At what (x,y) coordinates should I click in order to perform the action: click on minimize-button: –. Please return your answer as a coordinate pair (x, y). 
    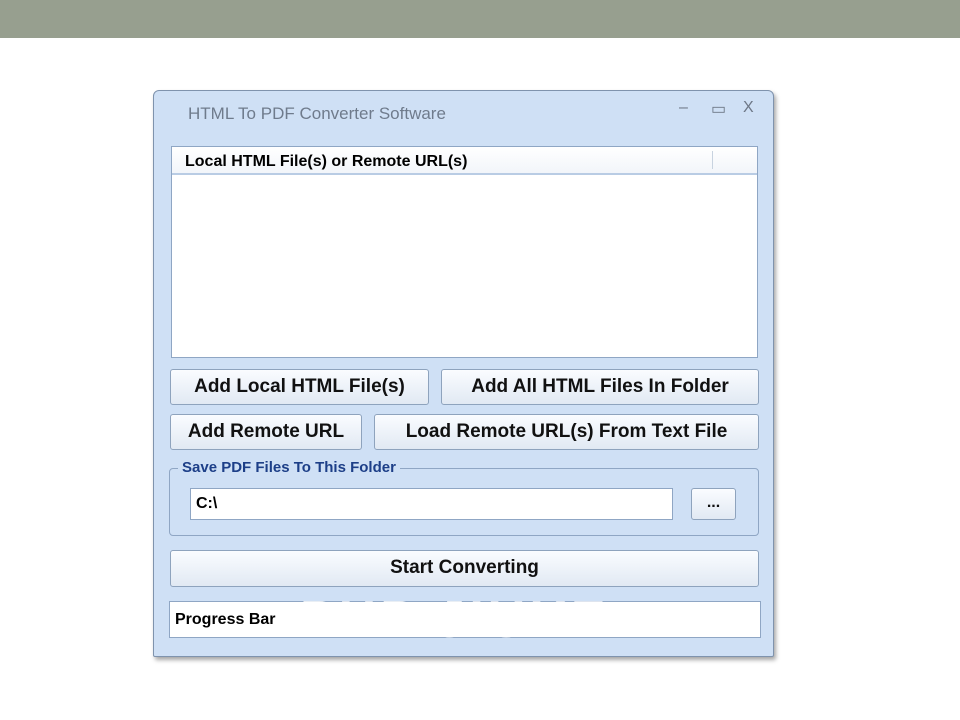
    Looking at the image, I should click on (683, 108).